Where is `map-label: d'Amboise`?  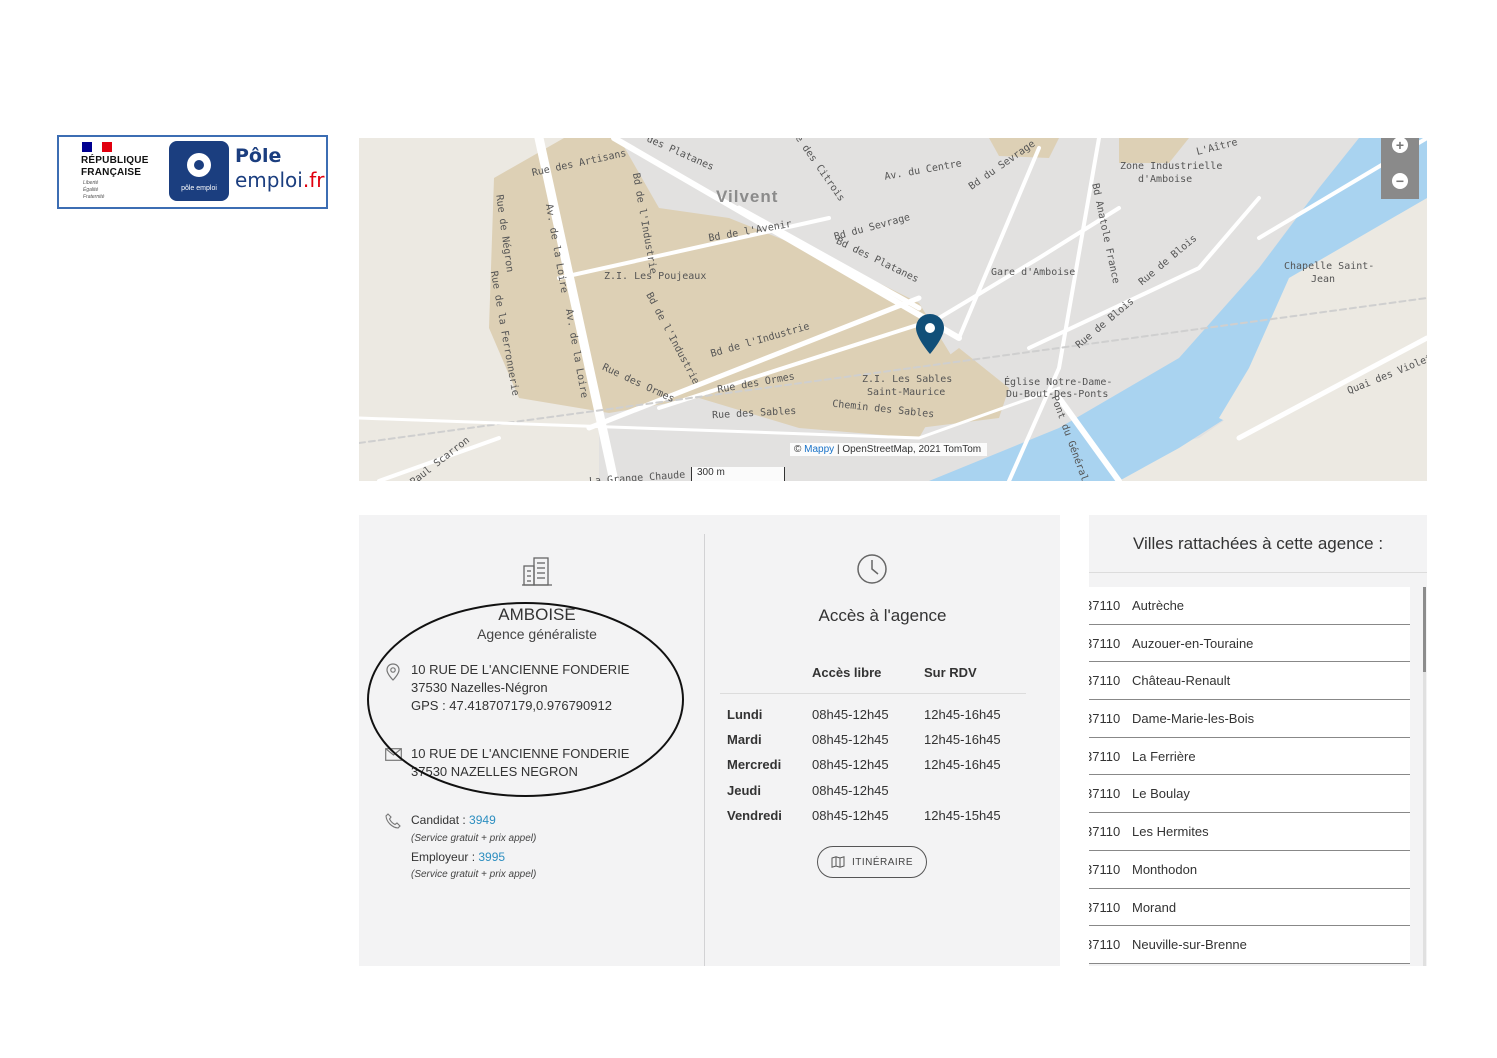 map-label: d'Amboise is located at coordinates (1165, 179).